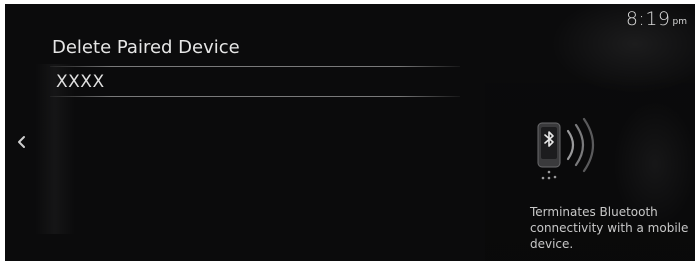  Describe the element at coordinates (255, 81) in the screenshot. I see `device-list-item: XXXX` at that location.